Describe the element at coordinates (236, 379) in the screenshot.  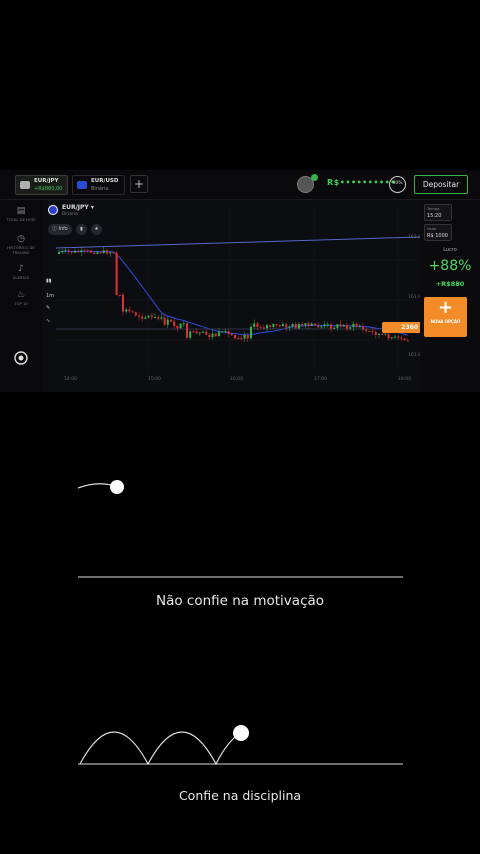
I see `time-tick-label: 16:00` at that location.